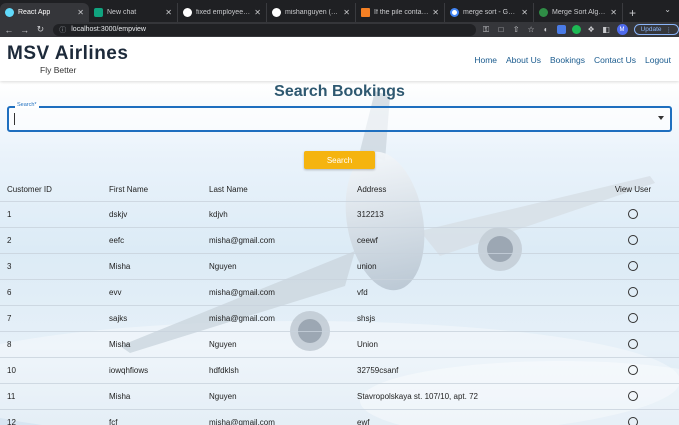  I want to click on table-row: 12fcfmisha@gmail.comewf, so click(339, 417).